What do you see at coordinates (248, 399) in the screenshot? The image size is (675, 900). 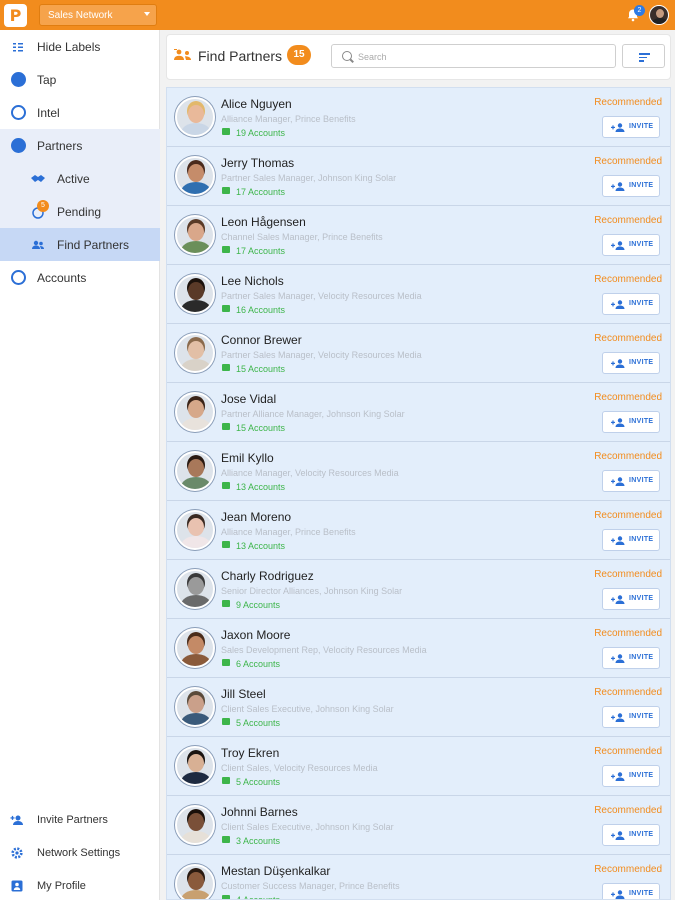 I see `partner-name: Jose Vidal` at bounding box center [248, 399].